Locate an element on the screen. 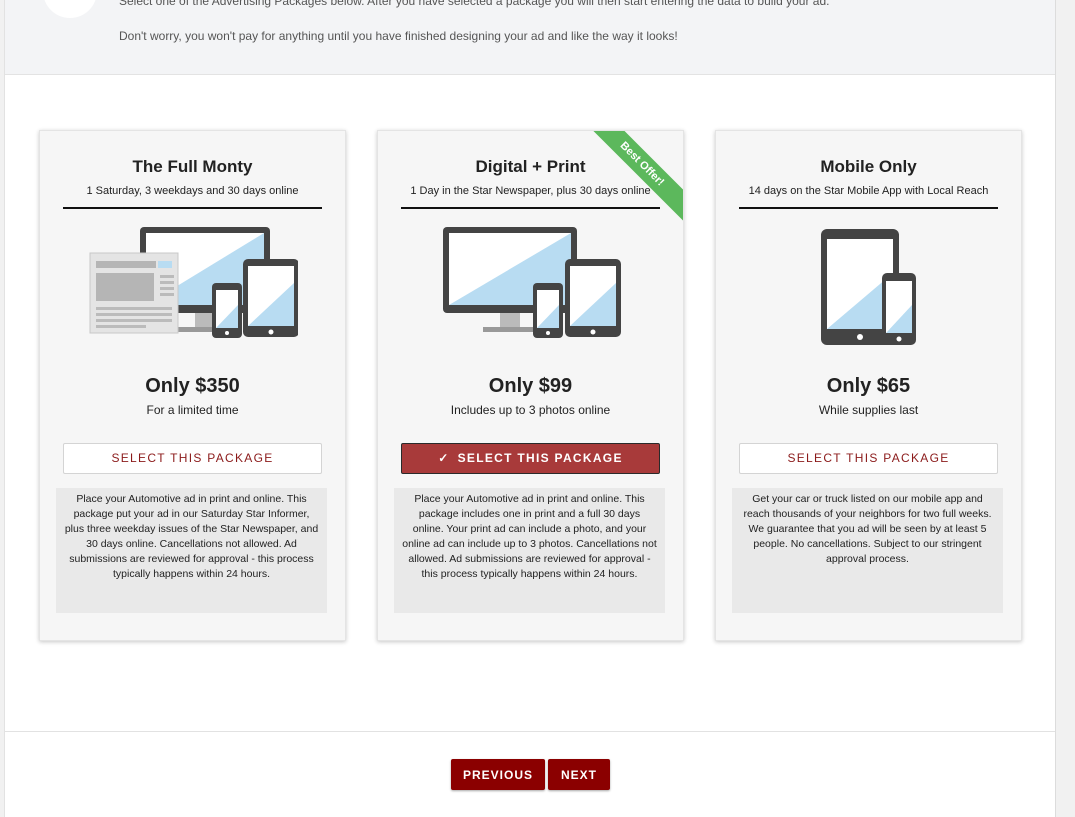  scroll-gutter is located at coordinates (1065, 408).